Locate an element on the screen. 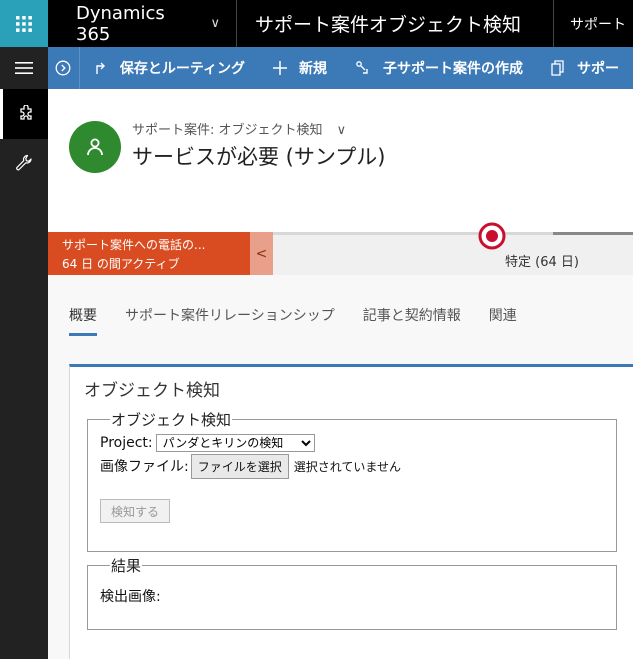 The height and width of the screenshot is (659, 633). app-launcher-button is located at coordinates (24, 23).